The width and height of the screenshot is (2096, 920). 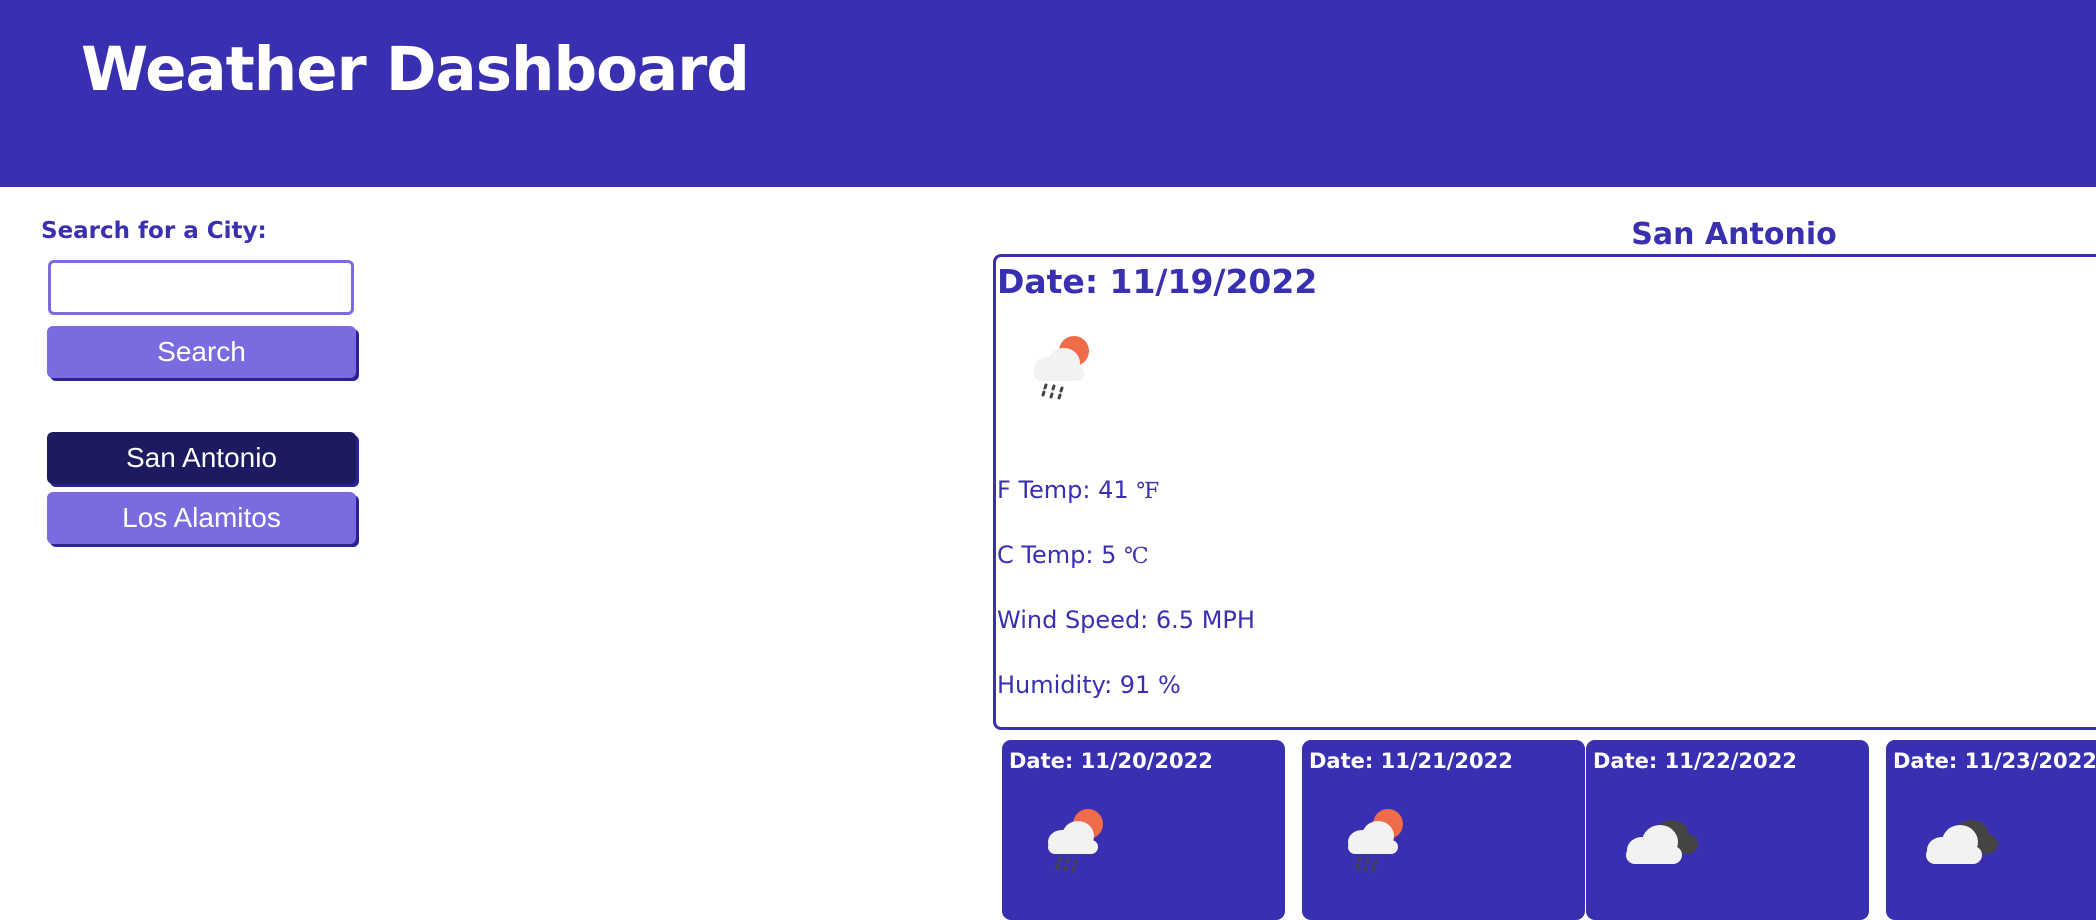 What do you see at coordinates (415, 69) in the screenshot?
I see `page-title: Weather Dashboard` at bounding box center [415, 69].